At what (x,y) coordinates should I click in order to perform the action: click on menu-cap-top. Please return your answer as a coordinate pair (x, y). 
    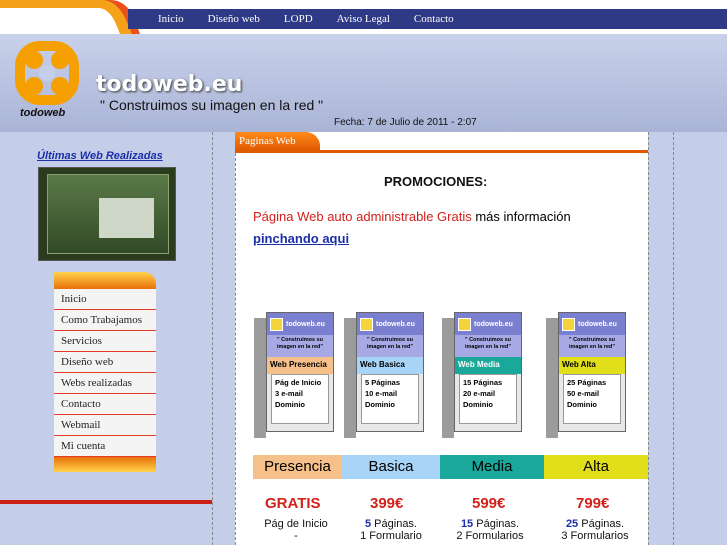
    Looking at the image, I should click on (105, 280).